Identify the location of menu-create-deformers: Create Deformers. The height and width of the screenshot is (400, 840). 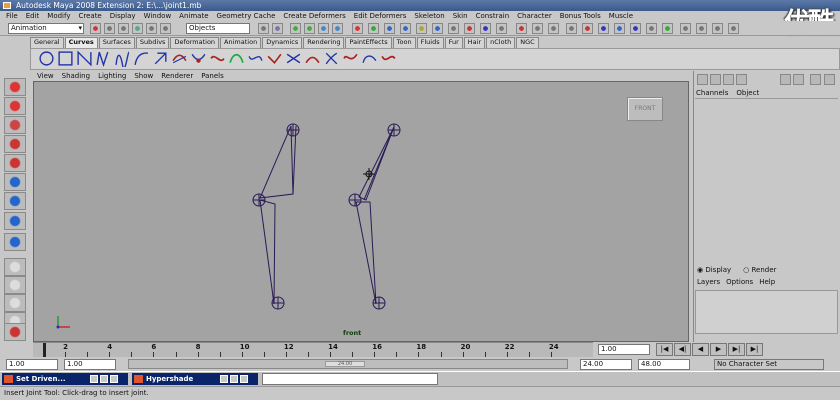
(314, 16).